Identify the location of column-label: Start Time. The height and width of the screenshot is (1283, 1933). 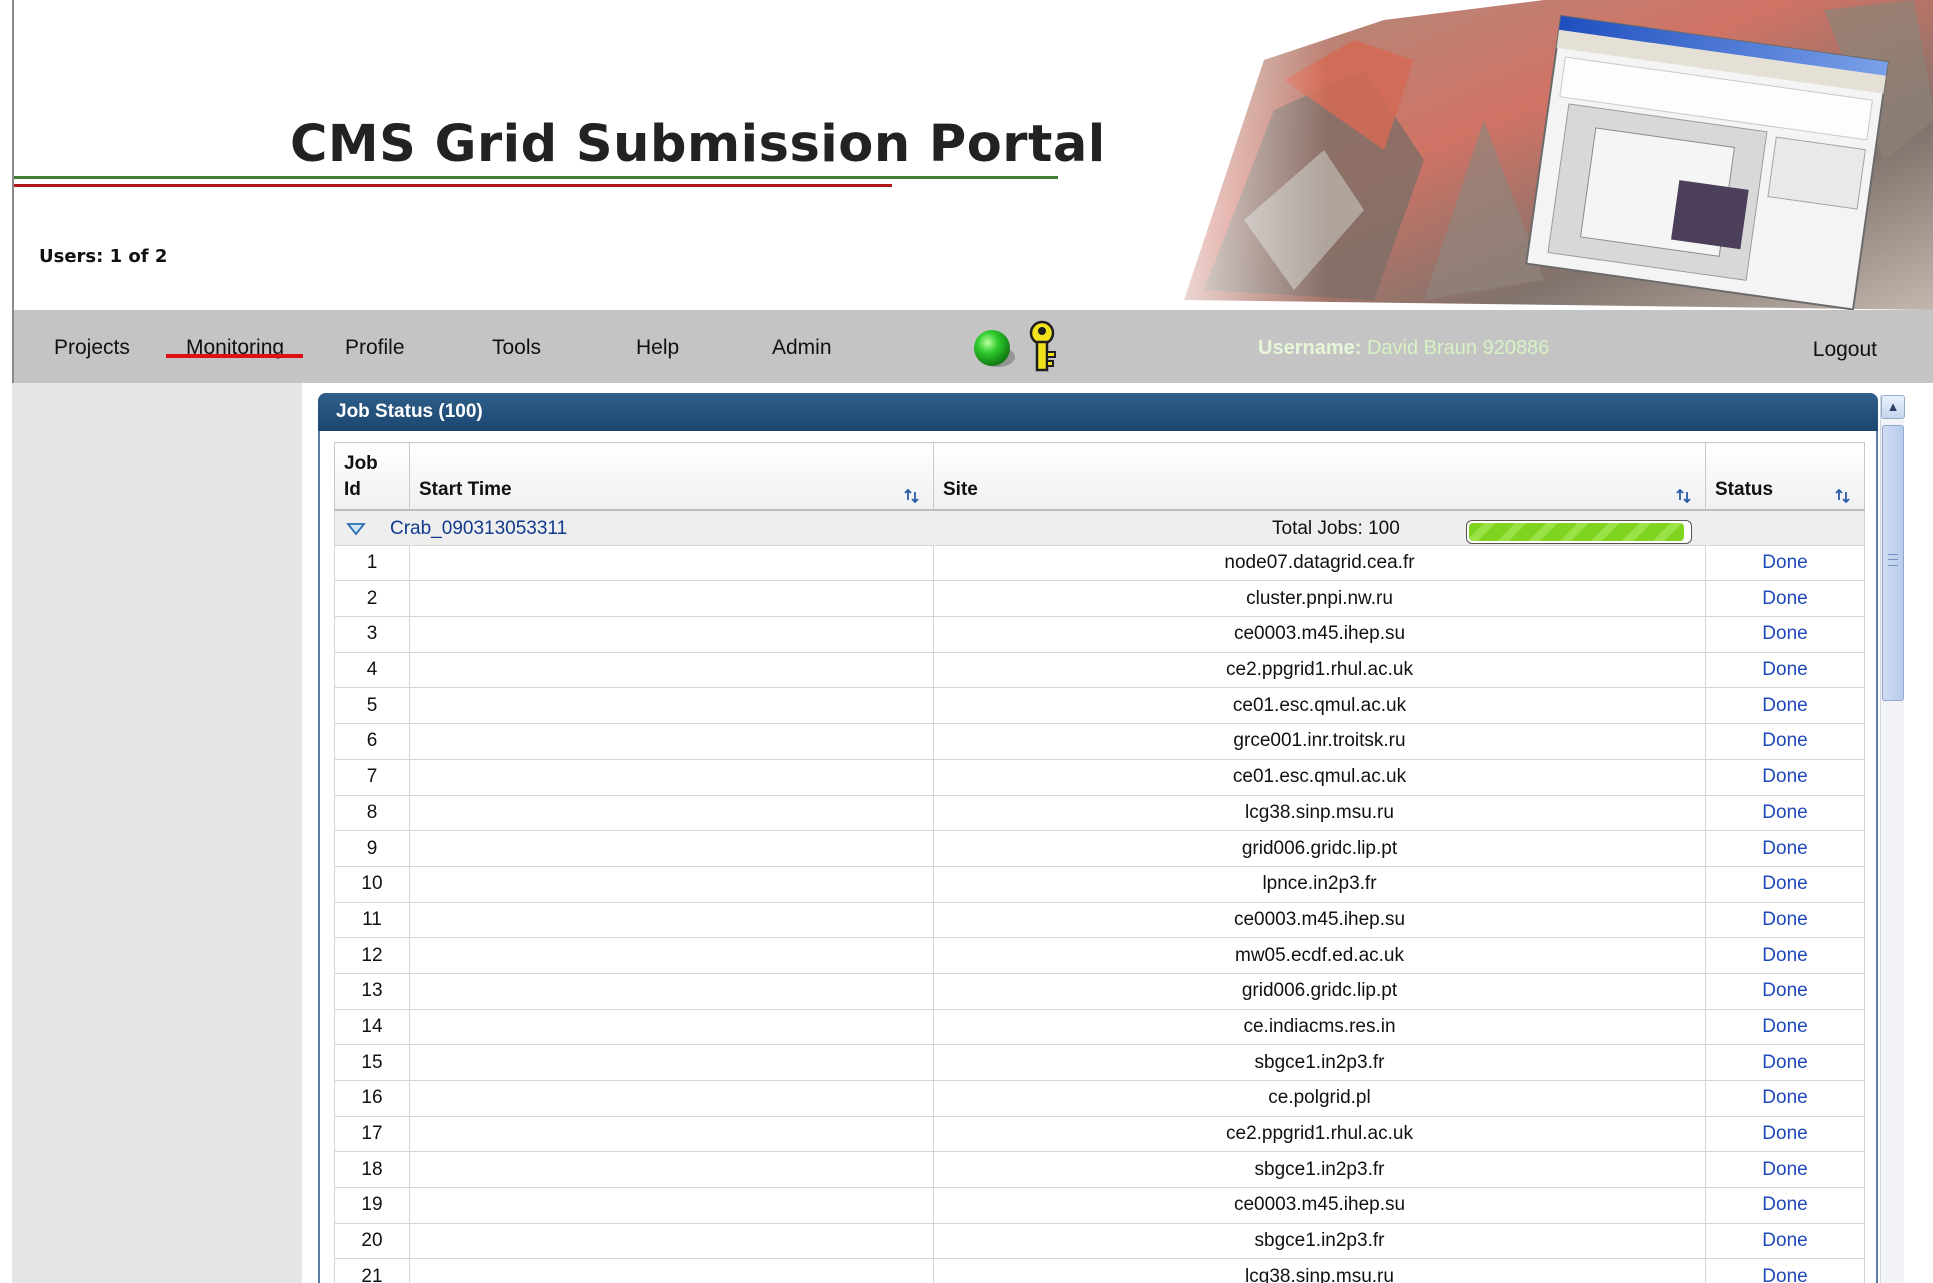
(465, 489).